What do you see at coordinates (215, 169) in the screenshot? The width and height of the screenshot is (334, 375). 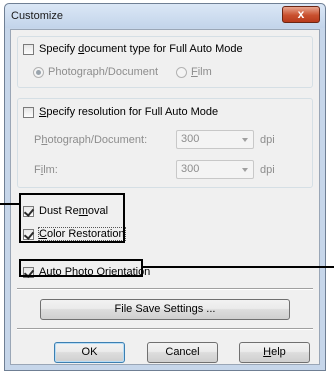 I see `film-resolution-select: 300` at bounding box center [215, 169].